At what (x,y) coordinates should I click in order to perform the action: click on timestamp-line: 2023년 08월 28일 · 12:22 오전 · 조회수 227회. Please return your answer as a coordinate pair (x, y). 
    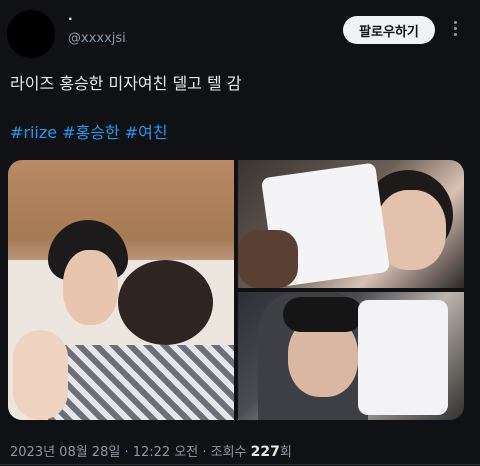
    Looking at the image, I should click on (151, 450).